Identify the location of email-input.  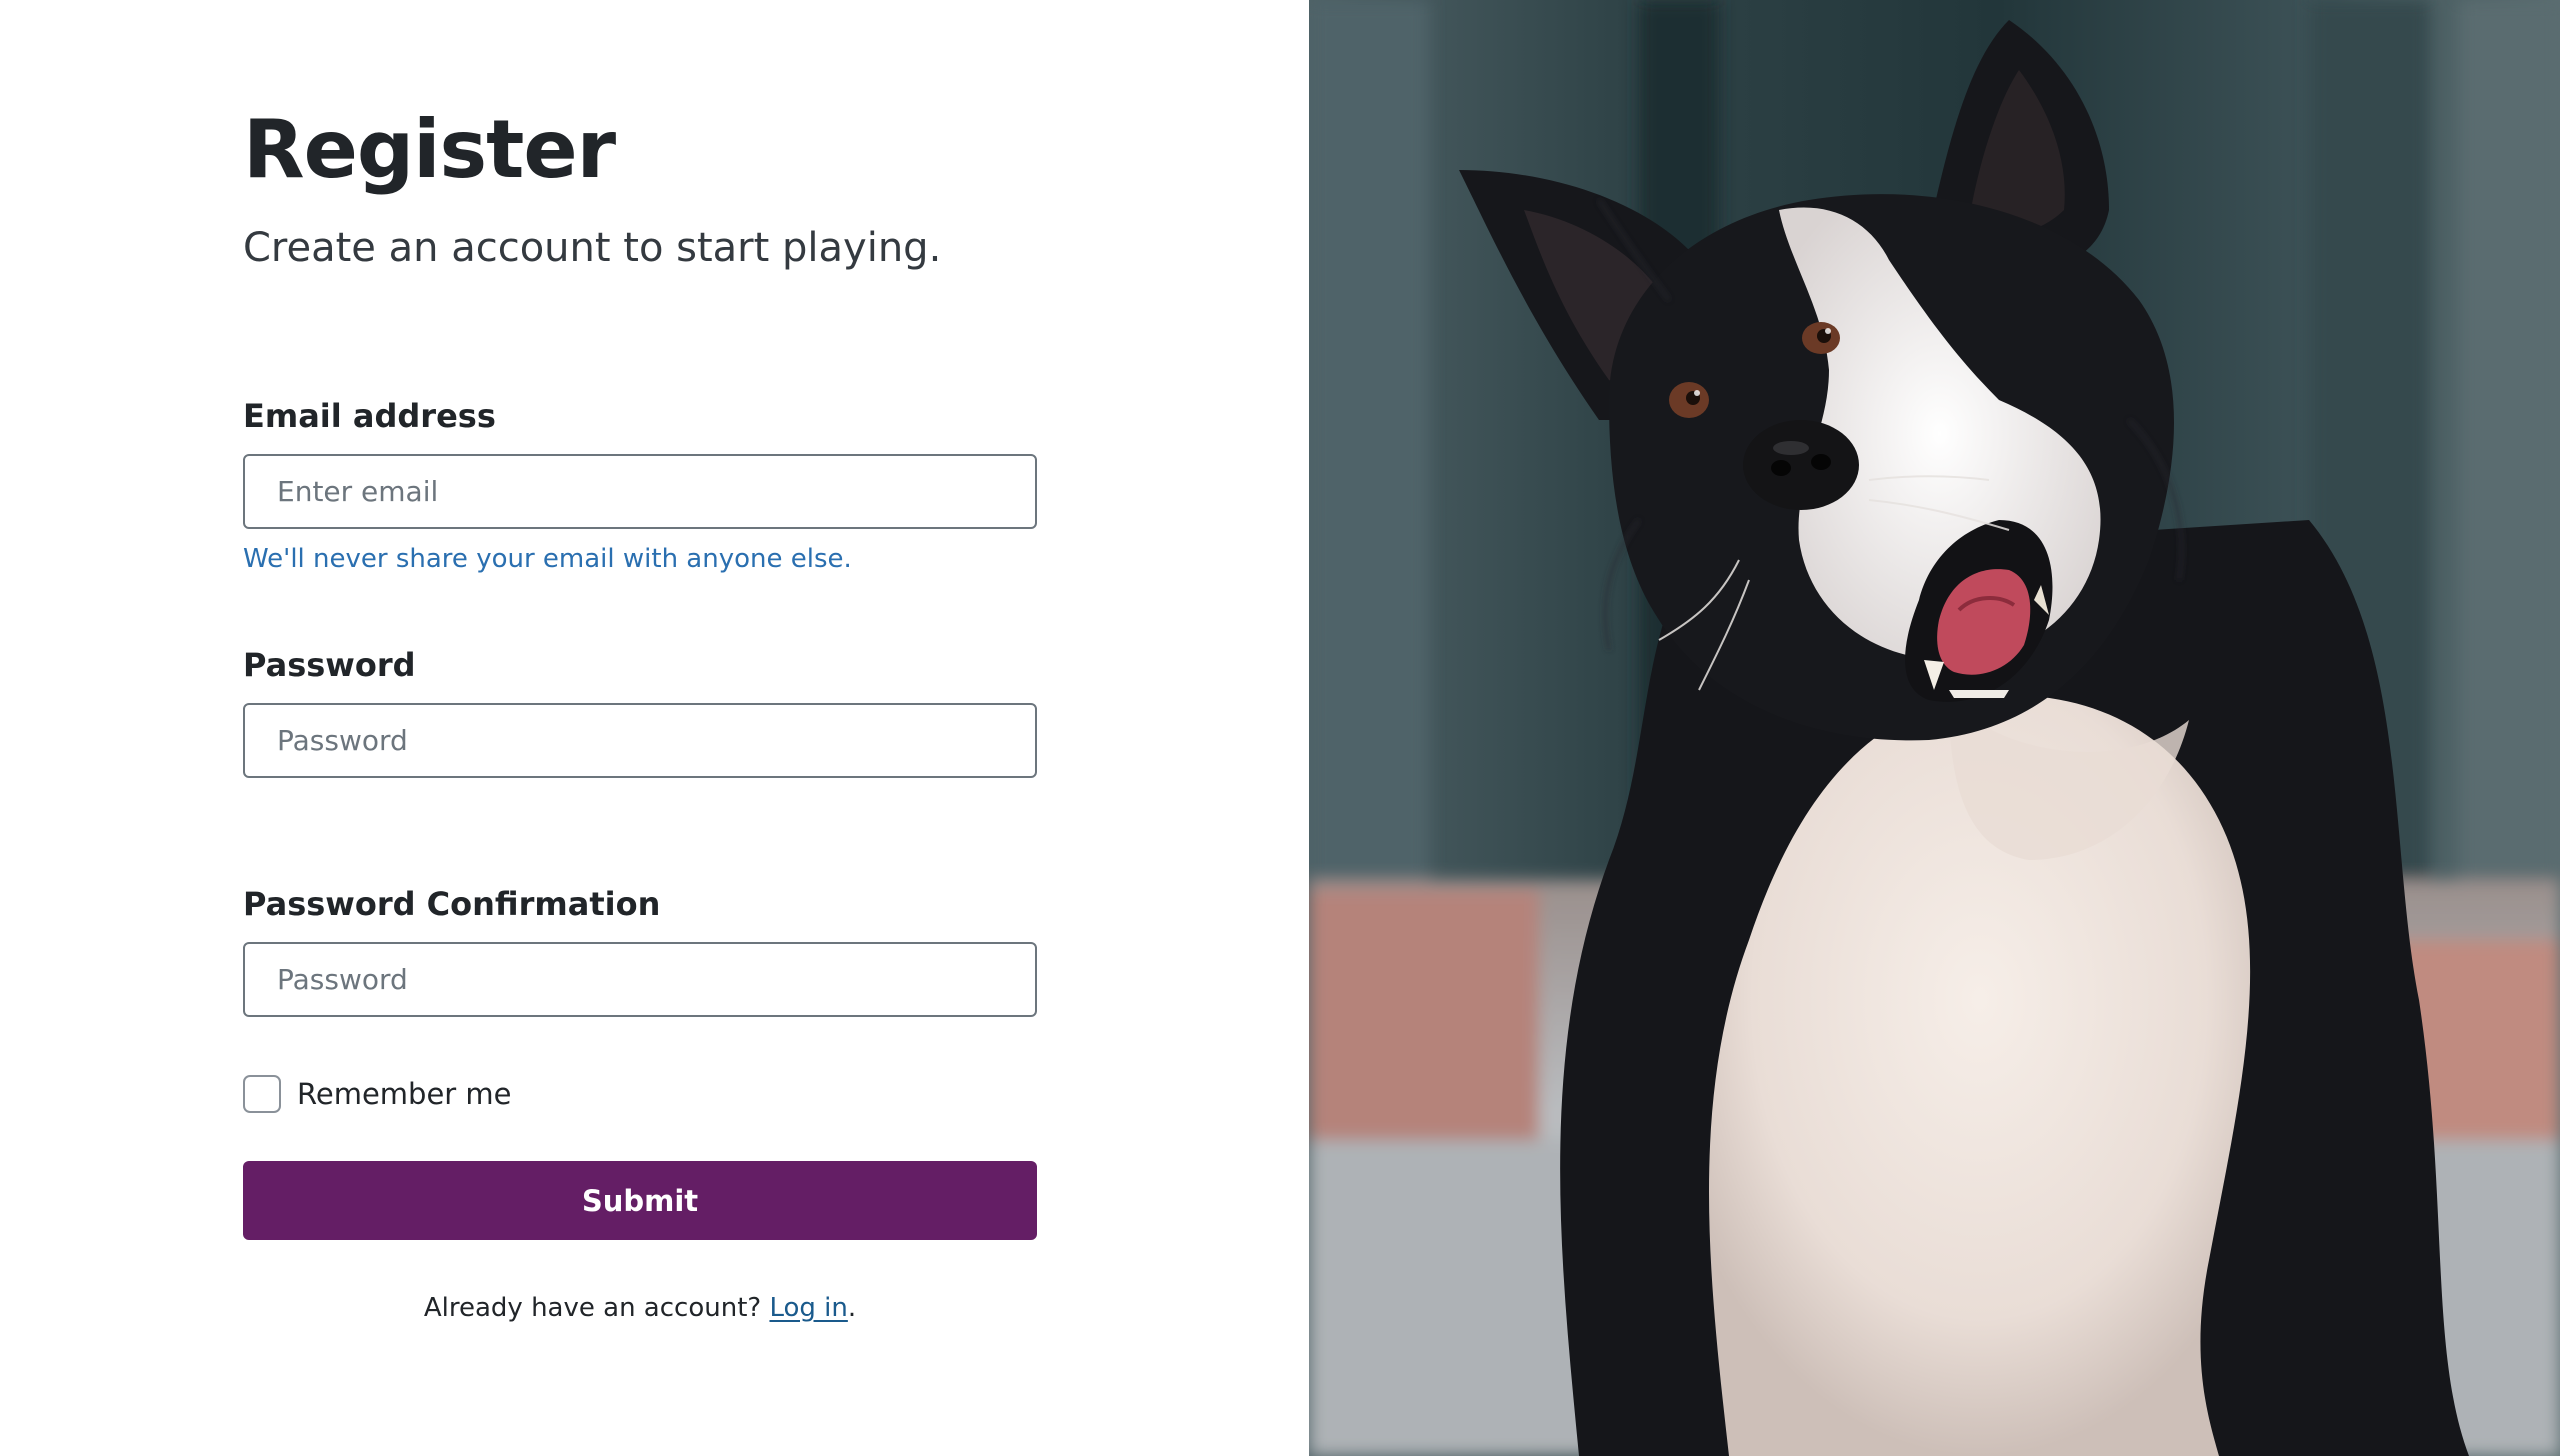
(640, 491).